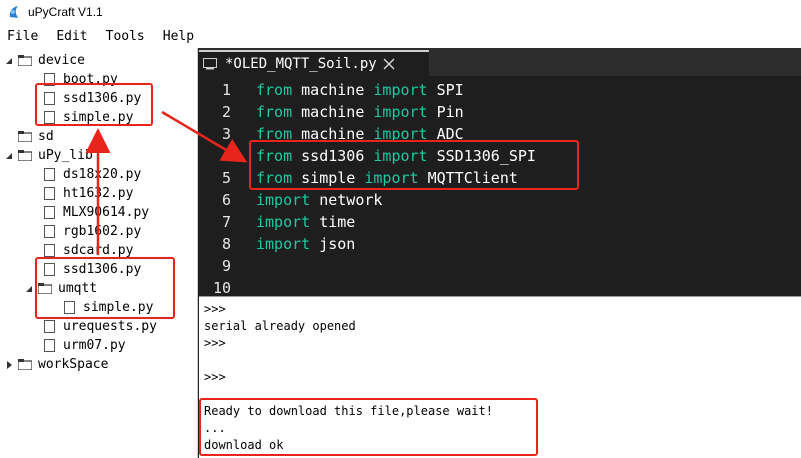 This screenshot has height=458, width=801. I want to click on line-number: 3, so click(226, 134).